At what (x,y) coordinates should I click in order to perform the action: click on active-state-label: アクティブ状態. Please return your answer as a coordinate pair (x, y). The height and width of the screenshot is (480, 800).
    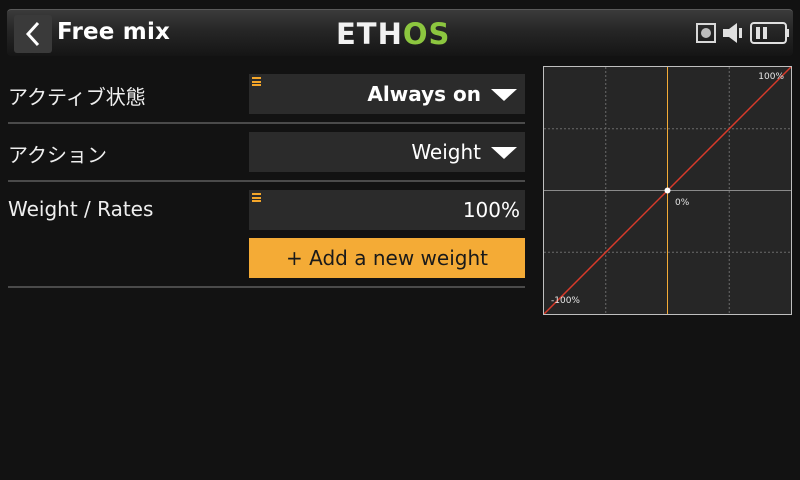
    Looking at the image, I should click on (77, 97).